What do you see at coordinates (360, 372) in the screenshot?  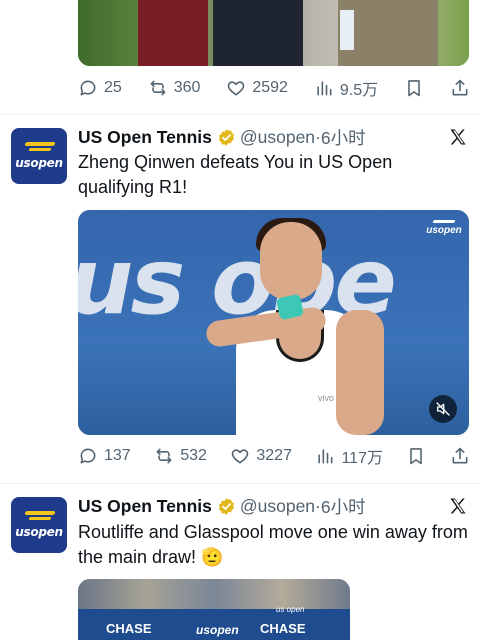 I see `player-arm` at bounding box center [360, 372].